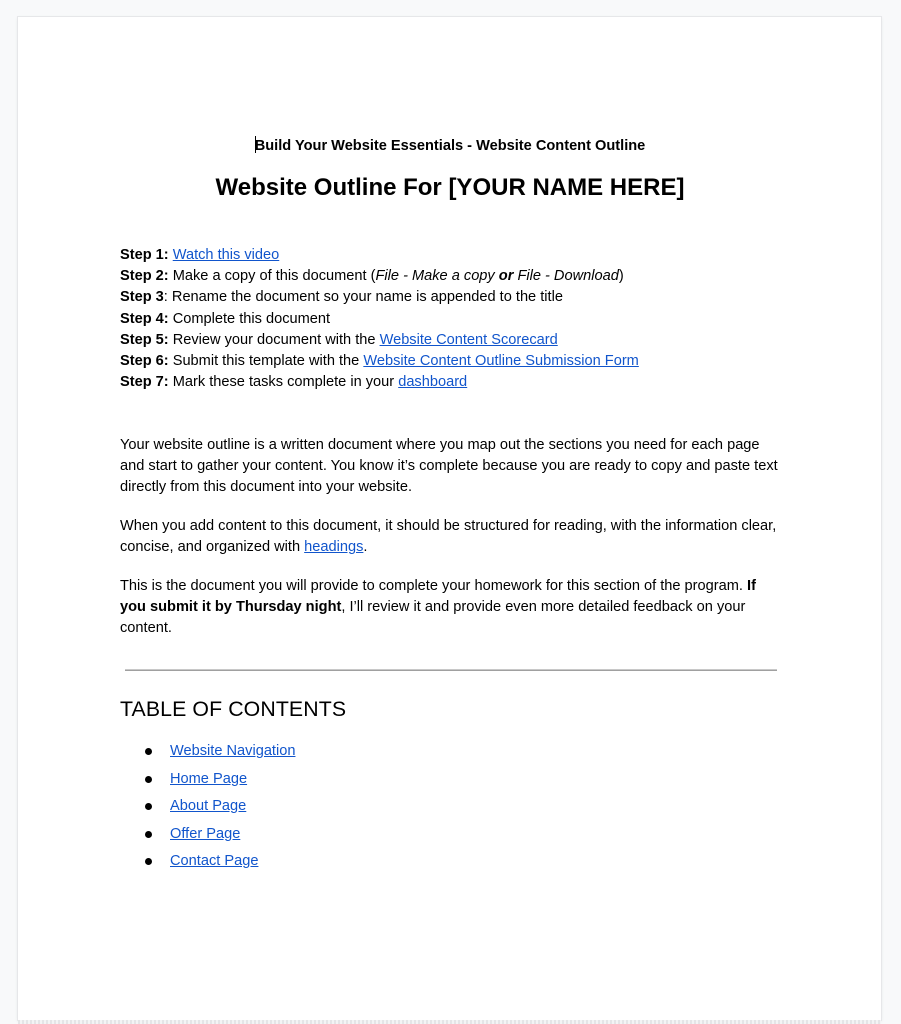 The width and height of the screenshot is (901, 1024). What do you see at coordinates (144, 276) in the screenshot?
I see `step-label: Step 2:` at bounding box center [144, 276].